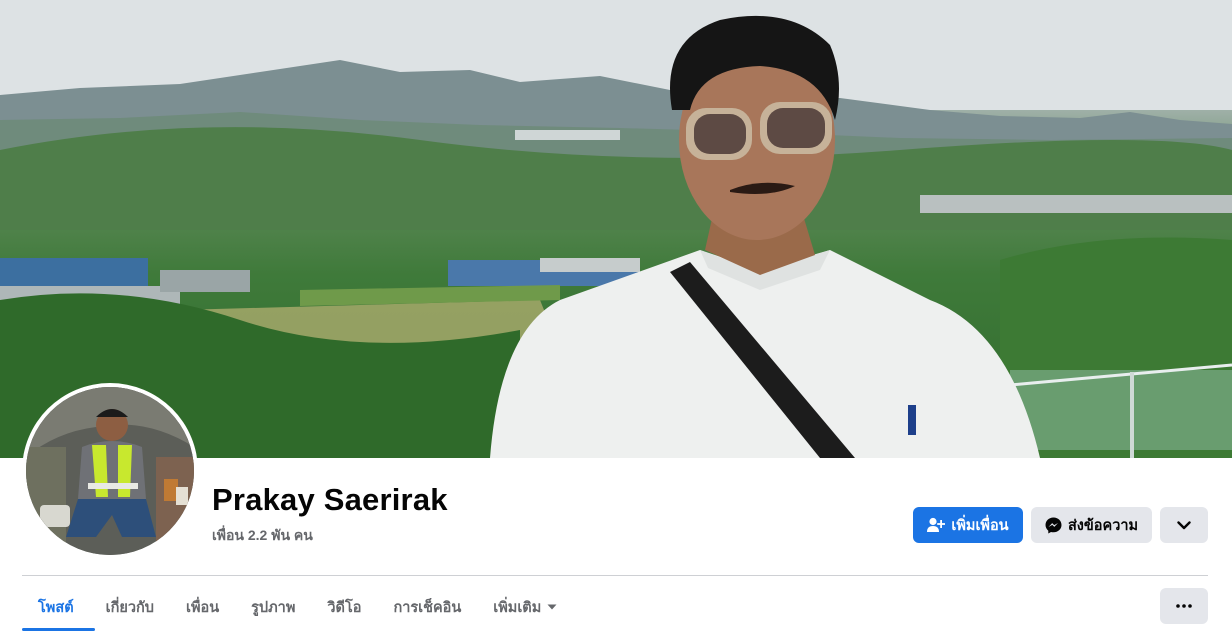  I want to click on tab-posts-label: โพสต์, so click(56, 607).